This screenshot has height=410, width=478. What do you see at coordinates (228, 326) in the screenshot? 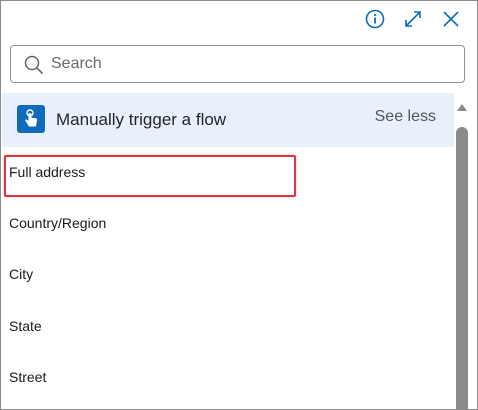
I see `list-item-state: State` at bounding box center [228, 326].